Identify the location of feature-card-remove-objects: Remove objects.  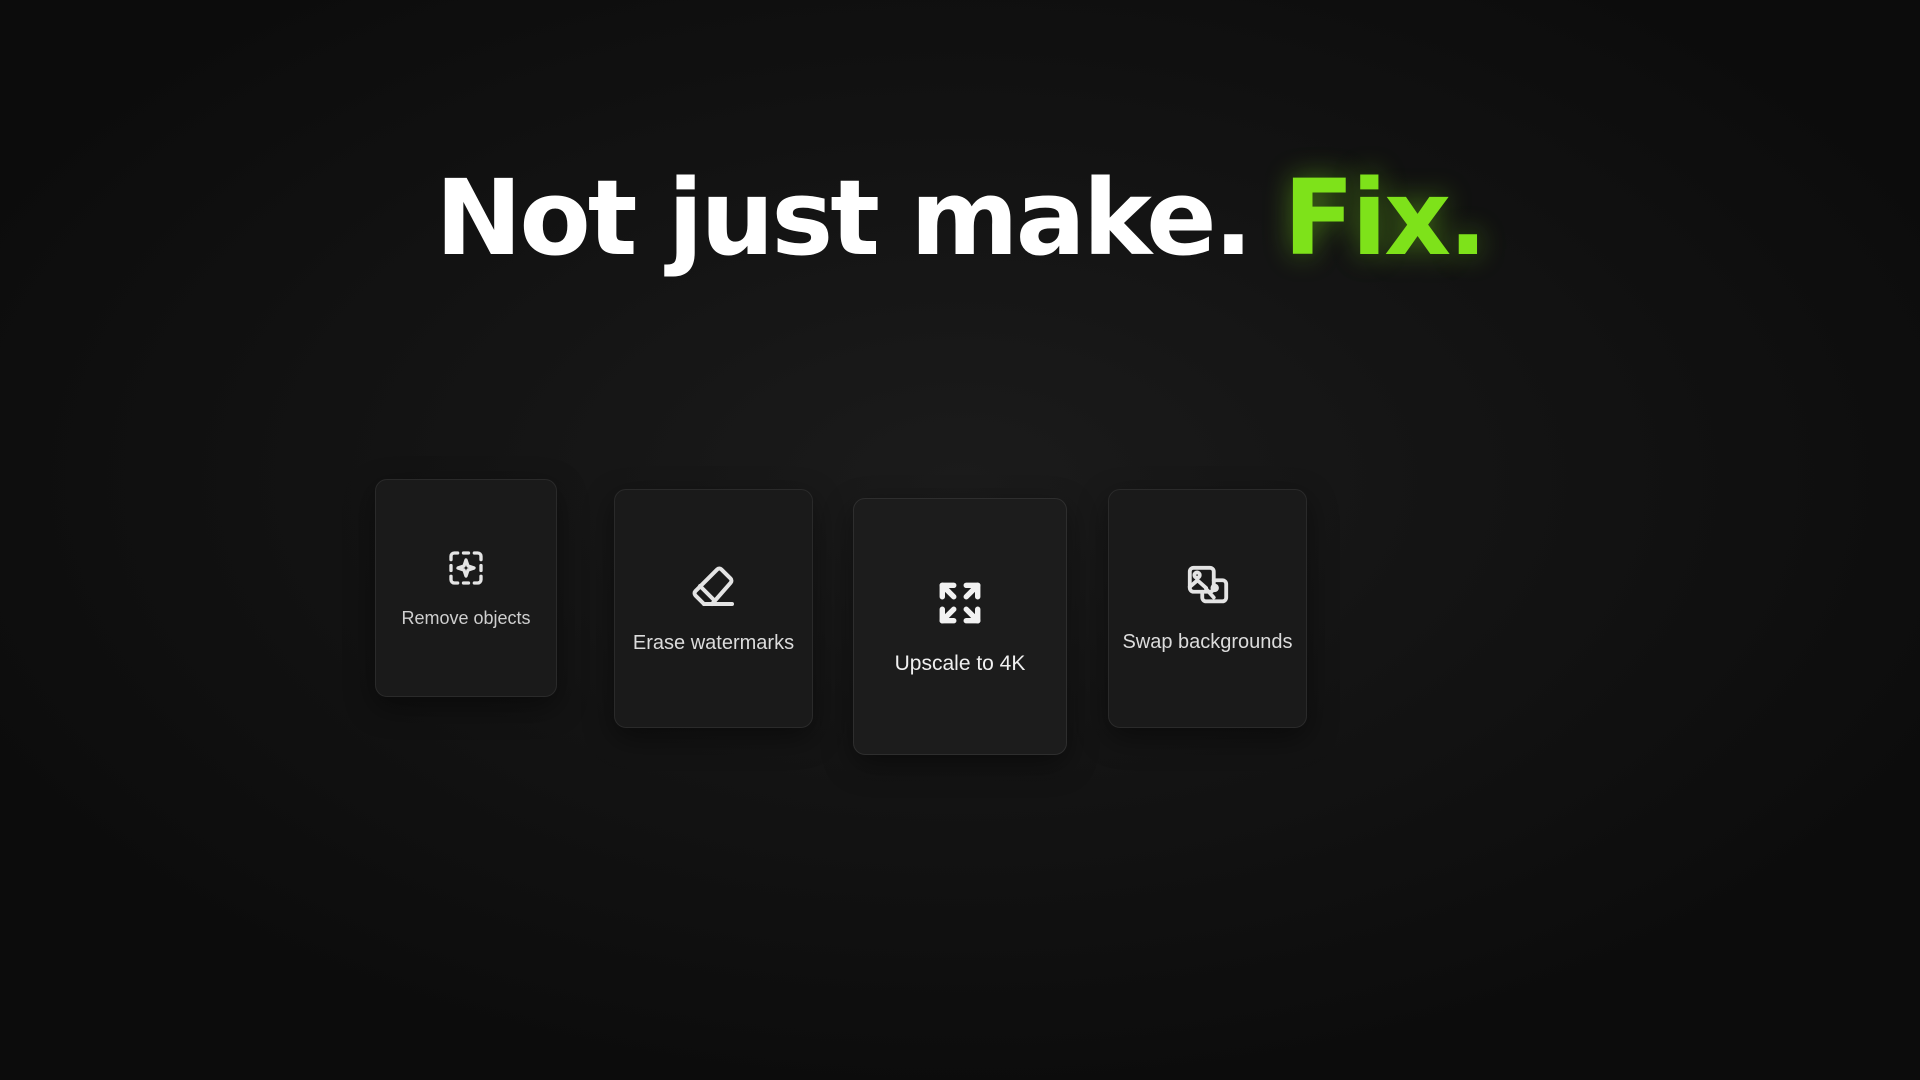
(466, 588).